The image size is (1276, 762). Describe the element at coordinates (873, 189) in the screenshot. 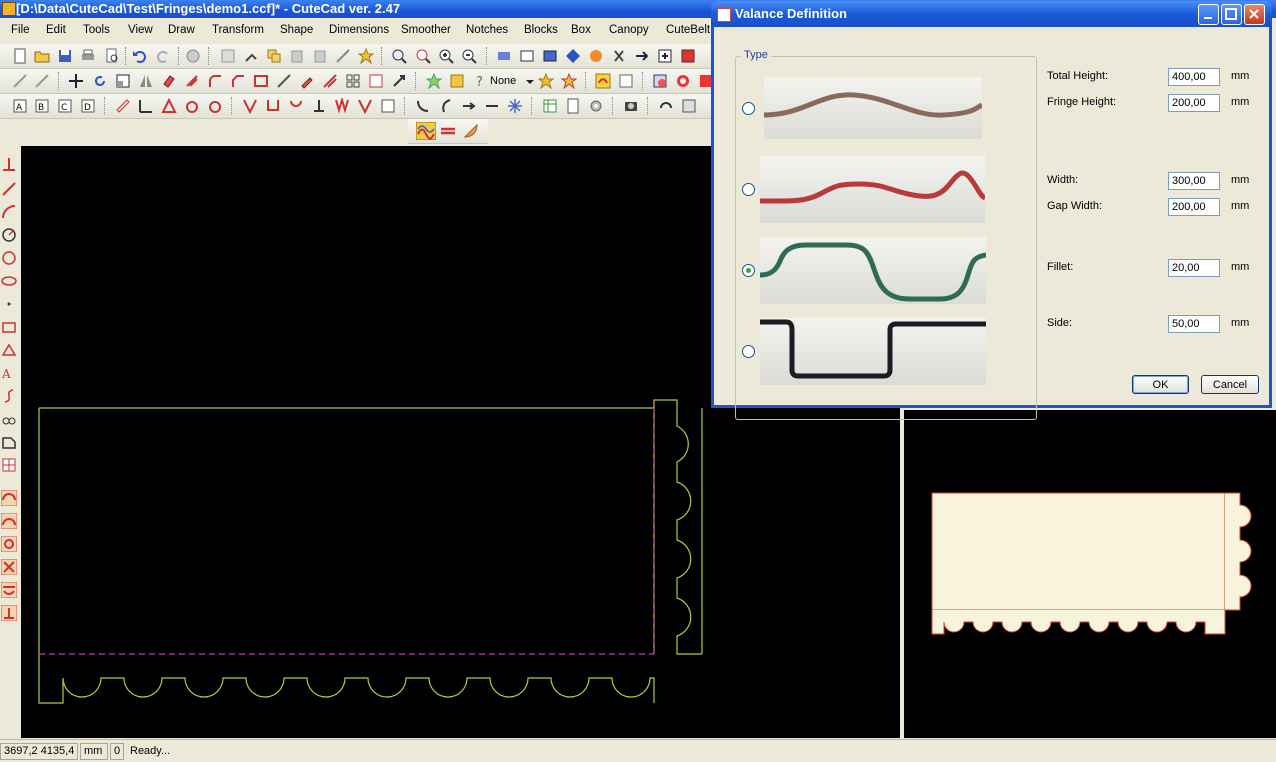

I see `rounded-wave-cord-image` at that location.